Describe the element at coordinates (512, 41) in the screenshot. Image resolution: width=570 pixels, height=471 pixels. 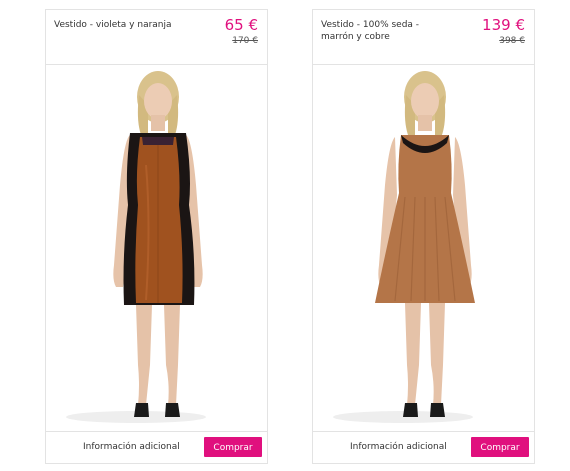
I see `product-old-price: 398 €` at that location.